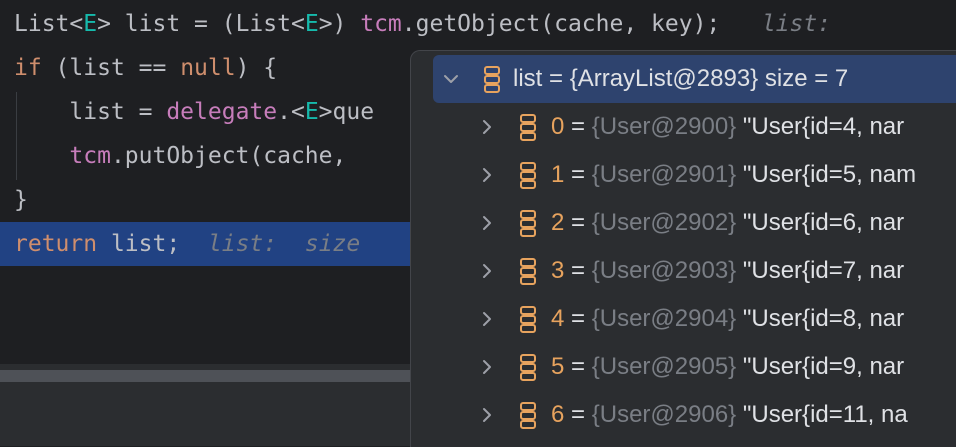  Describe the element at coordinates (823, 126) in the screenshot. I see `object-tostring: "User{id=4, nar` at that location.